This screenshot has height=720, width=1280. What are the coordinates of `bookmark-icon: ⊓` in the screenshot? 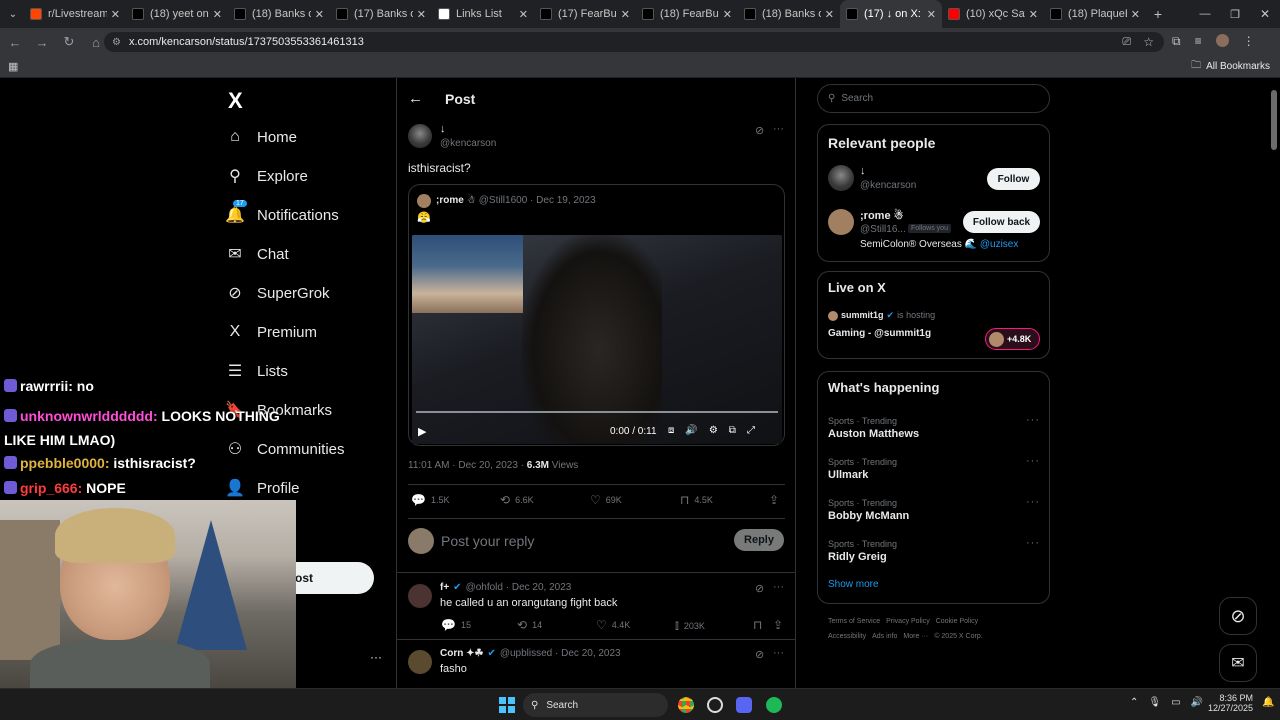 It's located at (760, 625).